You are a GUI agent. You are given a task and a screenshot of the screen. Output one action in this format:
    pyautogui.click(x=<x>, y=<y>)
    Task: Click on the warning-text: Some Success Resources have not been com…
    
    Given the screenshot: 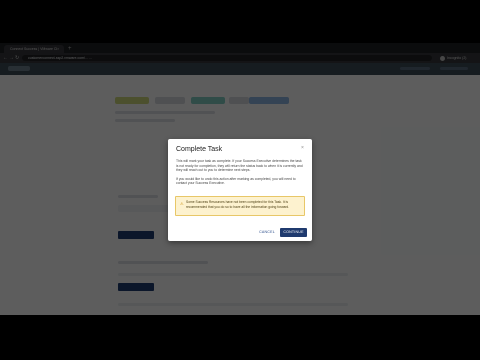 What is the action you would take?
    pyautogui.click(x=238, y=204)
    